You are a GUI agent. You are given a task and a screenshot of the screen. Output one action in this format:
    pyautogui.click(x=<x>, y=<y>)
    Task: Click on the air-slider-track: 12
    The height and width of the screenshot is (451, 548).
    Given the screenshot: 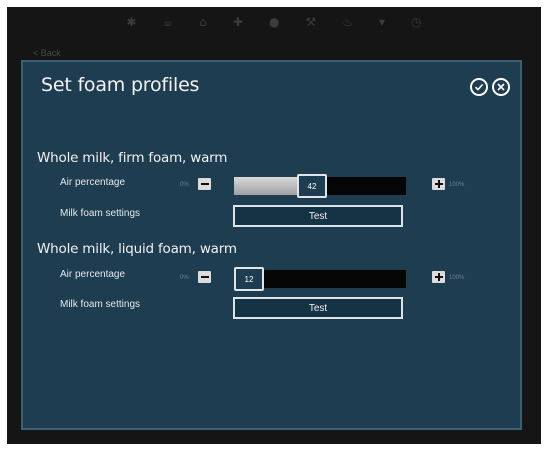 What is the action you would take?
    pyautogui.click(x=320, y=279)
    